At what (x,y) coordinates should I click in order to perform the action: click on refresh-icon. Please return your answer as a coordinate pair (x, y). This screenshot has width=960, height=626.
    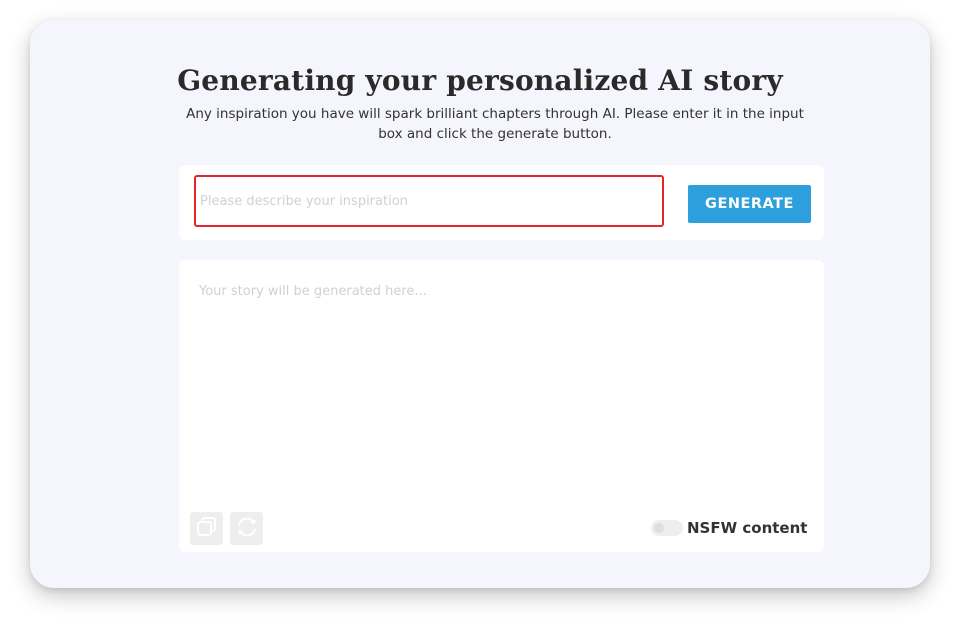
    Looking at the image, I should click on (247, 529).